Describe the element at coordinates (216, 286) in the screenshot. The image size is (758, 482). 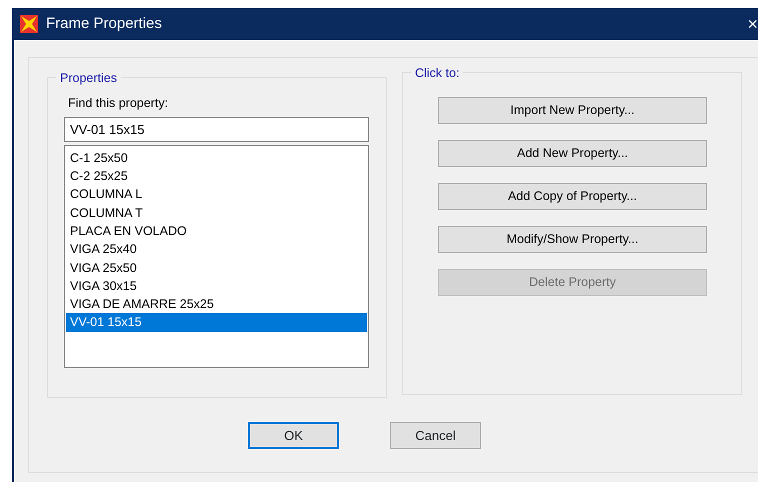
I see `list-item: VIGA 30x15` at that location.